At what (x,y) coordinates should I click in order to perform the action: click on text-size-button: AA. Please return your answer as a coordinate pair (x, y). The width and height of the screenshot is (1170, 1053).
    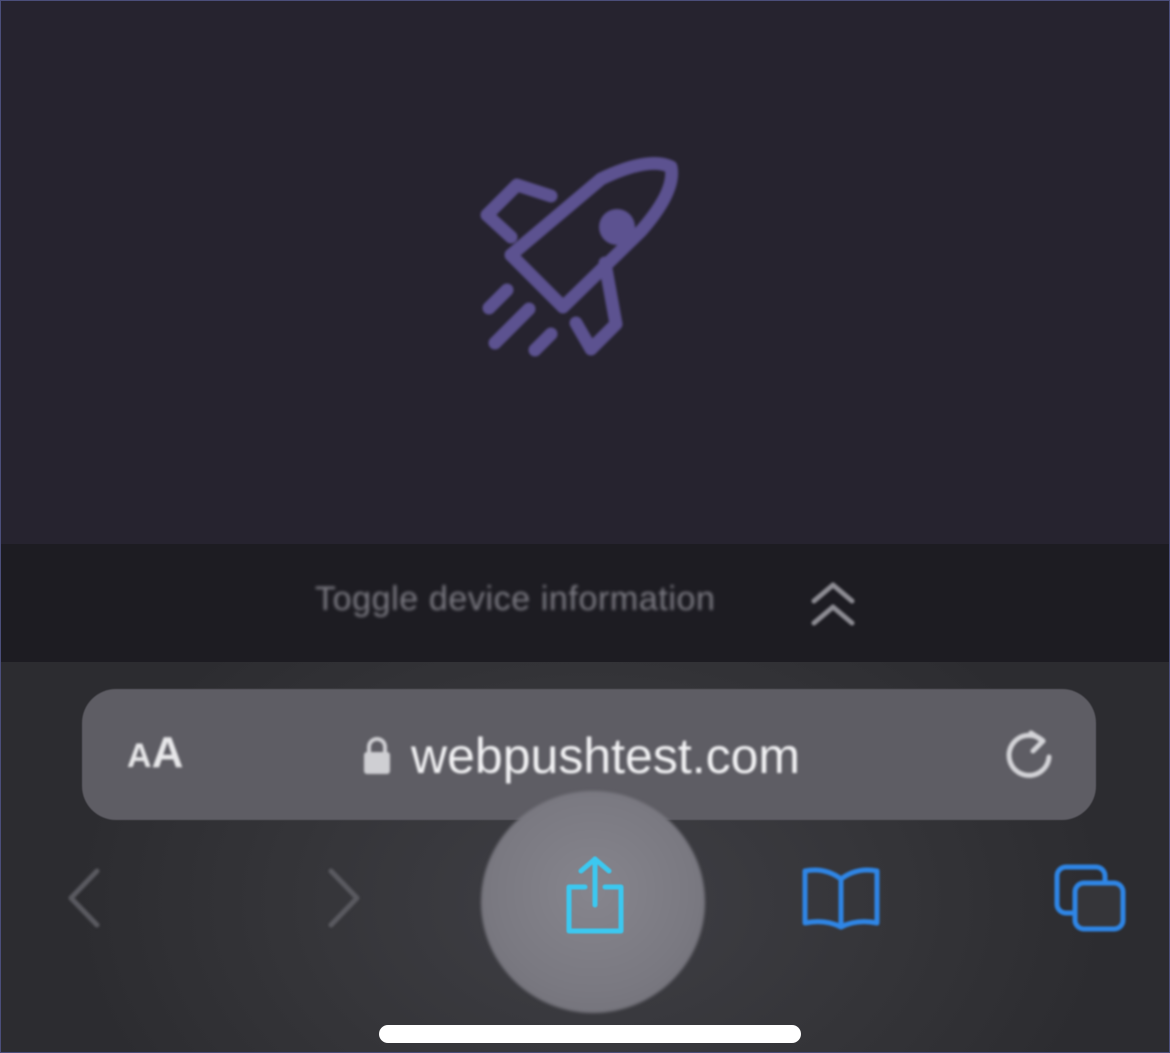
    Looking at the image, I should click on (155, 753).